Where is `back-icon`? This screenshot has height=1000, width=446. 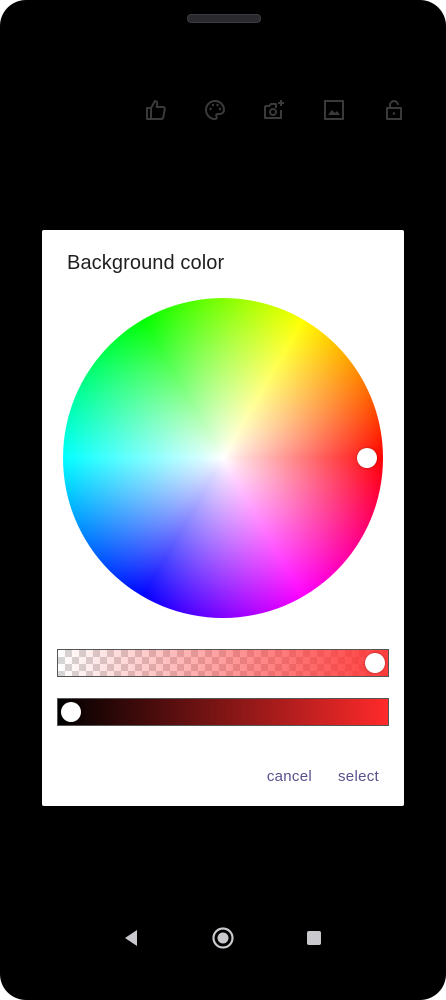
back-icon is located at coordinates (131, 938).